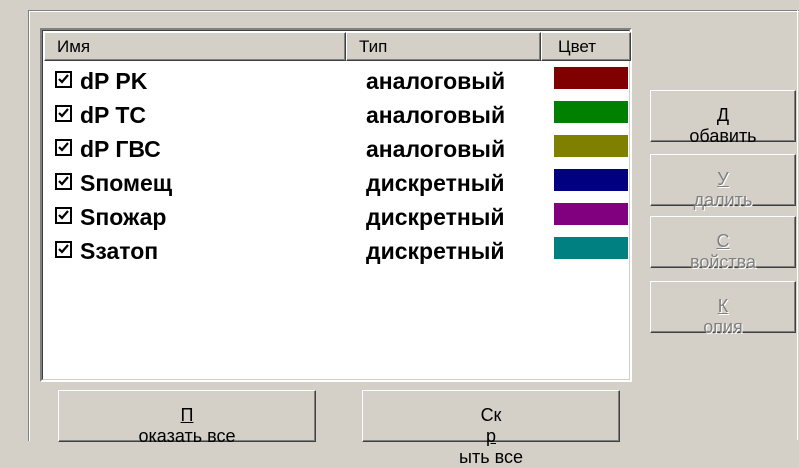 The width and height of the screenshot is (799, 468). Describe the element at coordinates (443, 46) in the screenshot. I see `column-header-type: Тип` at that location.